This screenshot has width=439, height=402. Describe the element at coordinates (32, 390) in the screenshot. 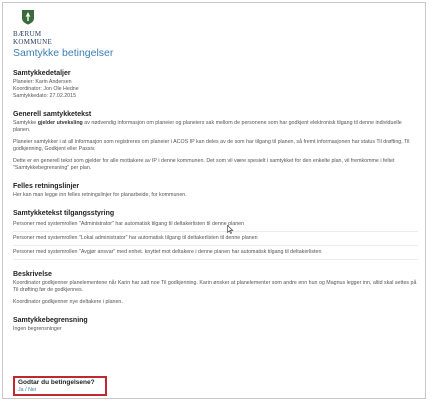

I see `accept-no-link: Nei` at that location.